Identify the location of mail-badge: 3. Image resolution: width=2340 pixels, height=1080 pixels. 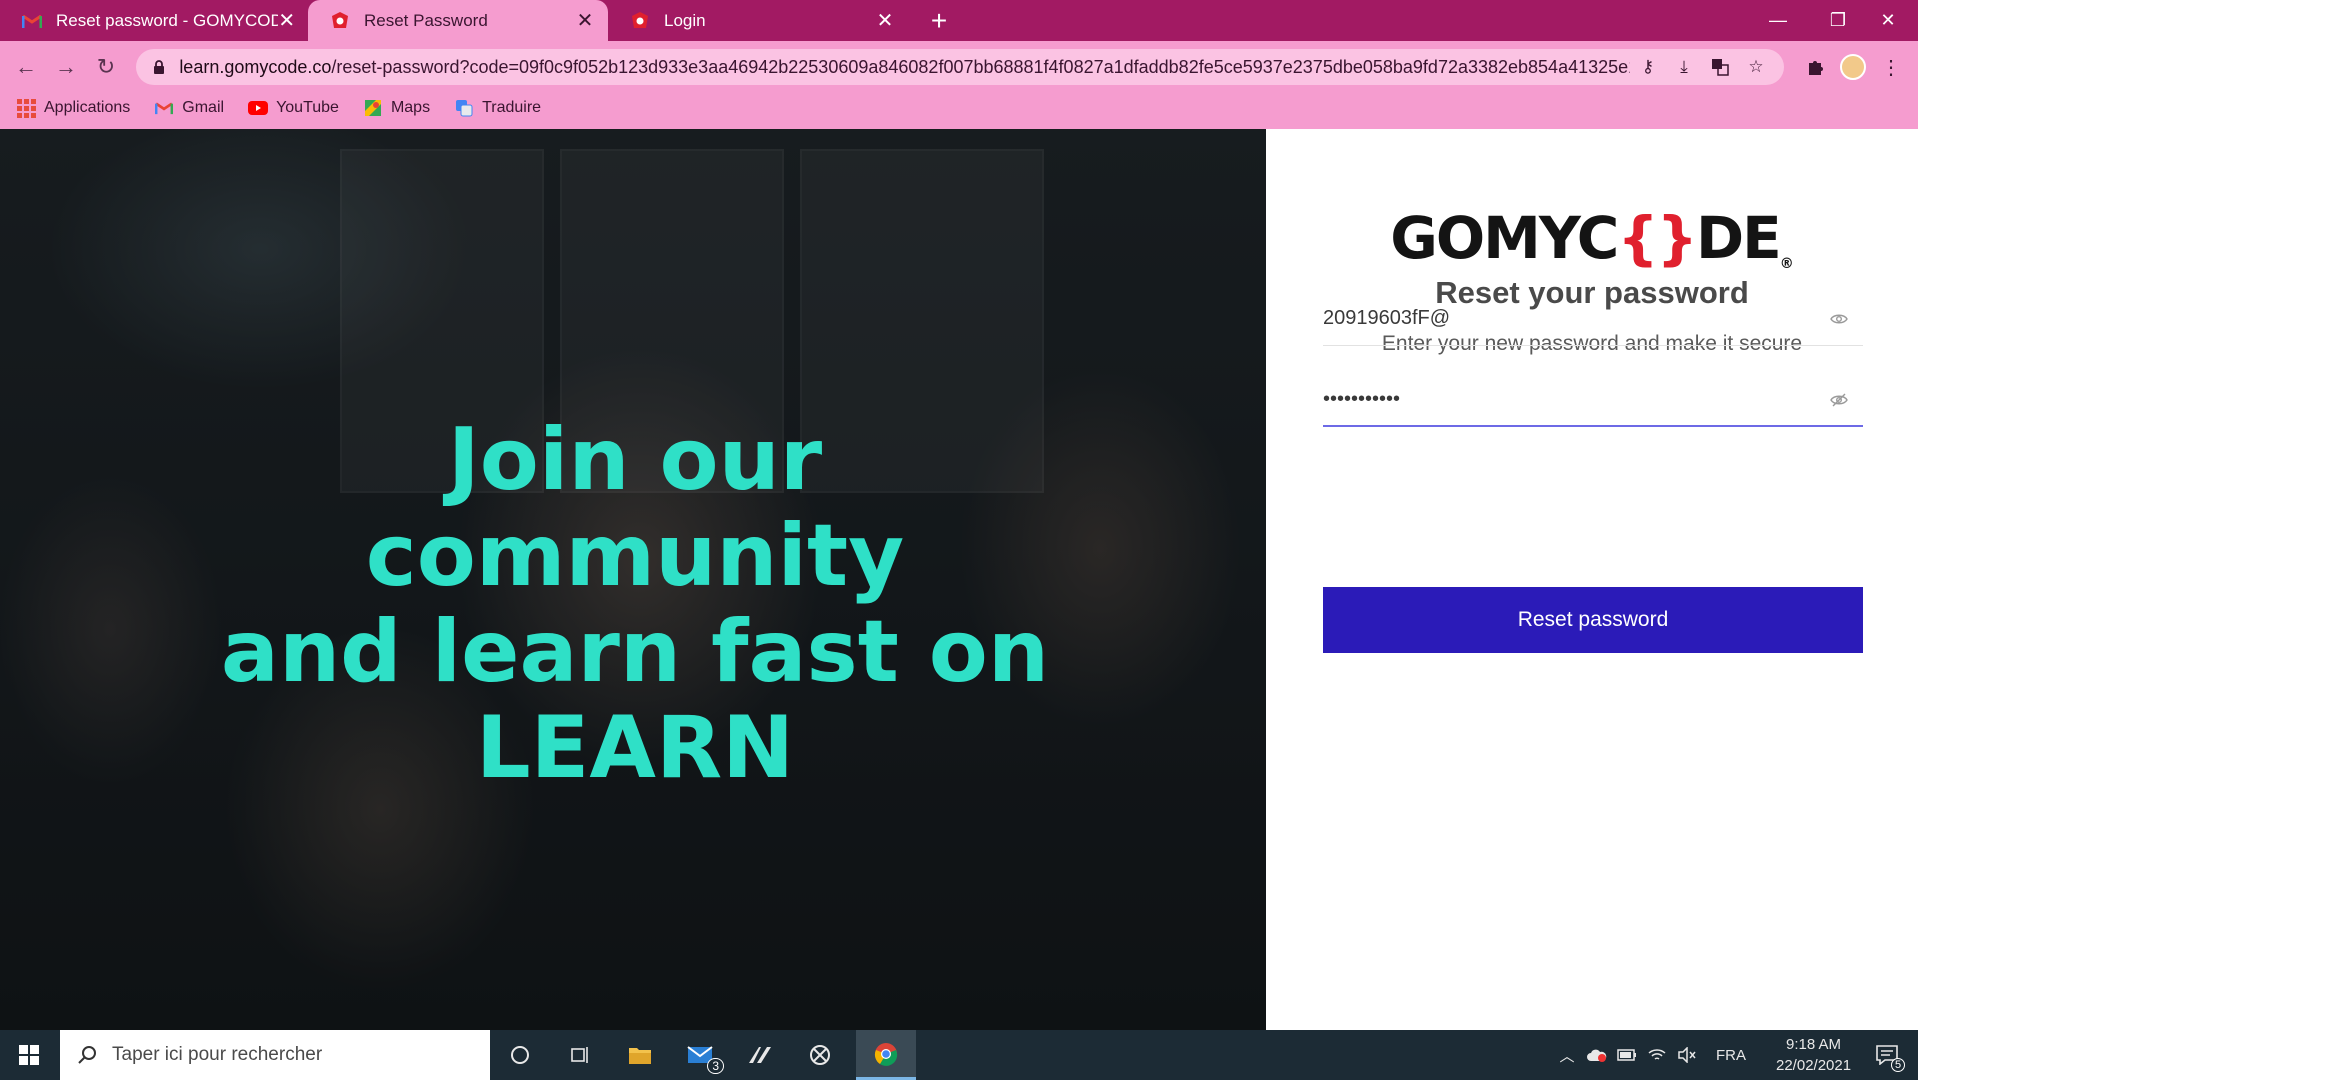
(715, 1066).